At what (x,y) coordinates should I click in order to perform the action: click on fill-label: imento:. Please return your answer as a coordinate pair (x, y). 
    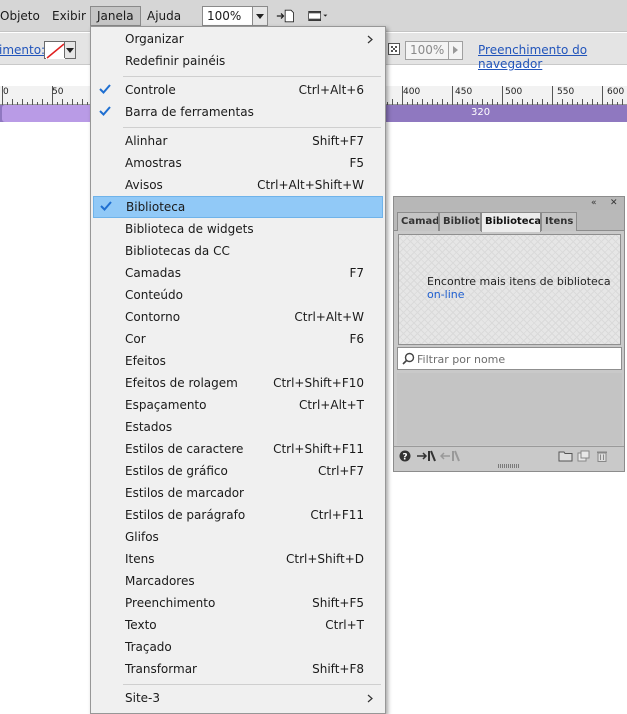
    Looking at the image, I should click on (22, 50).